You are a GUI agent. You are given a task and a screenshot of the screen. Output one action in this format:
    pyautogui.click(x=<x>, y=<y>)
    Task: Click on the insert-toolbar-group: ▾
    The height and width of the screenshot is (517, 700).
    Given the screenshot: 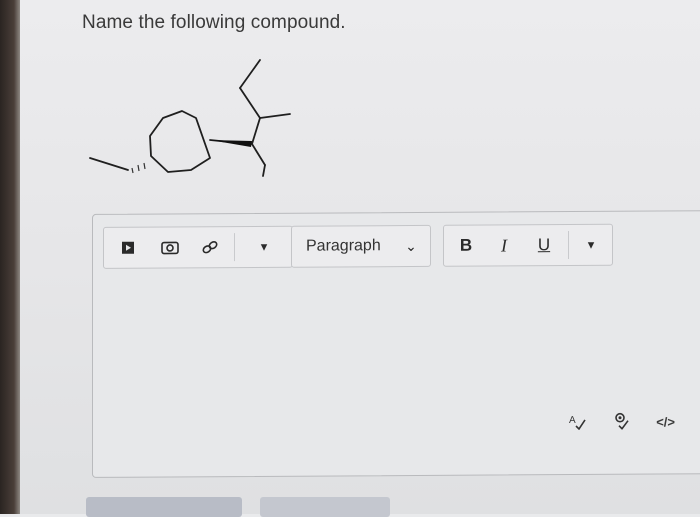 What is the action you would take?
    pyautogui.click(x=198, y=247)
    